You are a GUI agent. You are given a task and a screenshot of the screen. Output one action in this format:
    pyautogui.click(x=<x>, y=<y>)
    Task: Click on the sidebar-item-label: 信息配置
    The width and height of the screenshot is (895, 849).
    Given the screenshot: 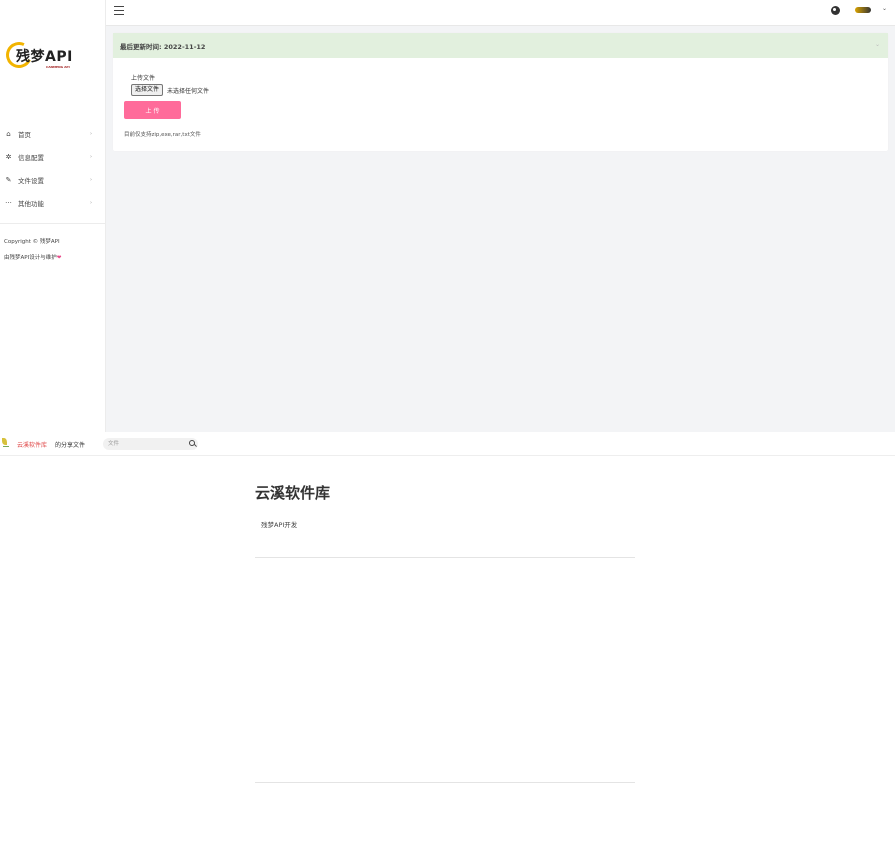 What is the action you would take?
    pyautogui.click(x=31, y=157)
    